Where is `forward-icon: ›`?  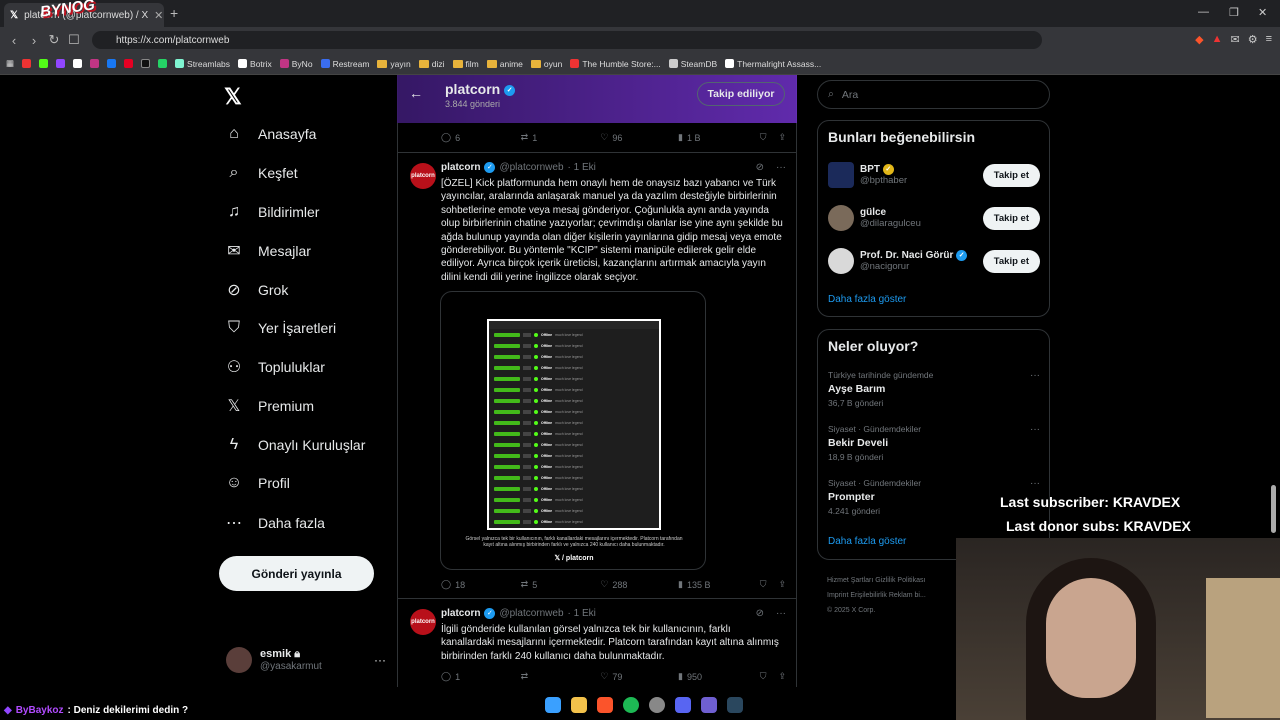 forward-icon: › is located at coordinates (34, 40).